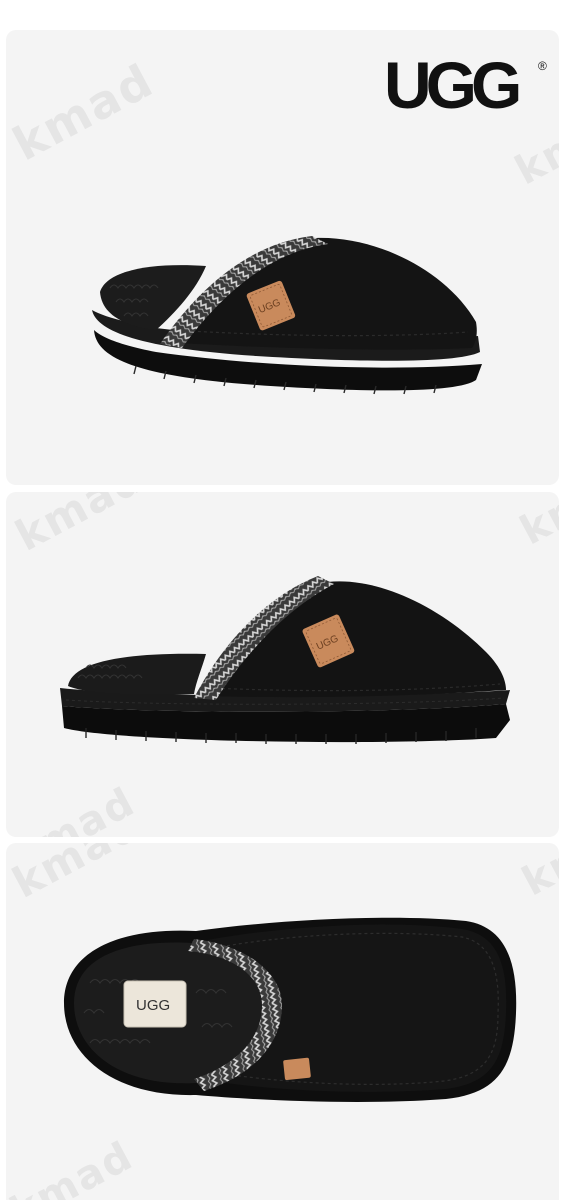 The width and height of the screenshot is (562, 1200). I want to click on slipper-side-image: UGG, so click(285, 660).